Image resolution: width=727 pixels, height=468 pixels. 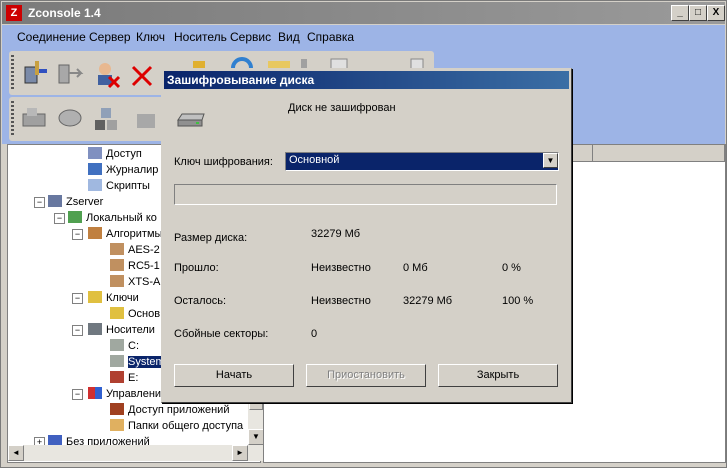 I want to click on journal-icon, so click(x=95, y=169).